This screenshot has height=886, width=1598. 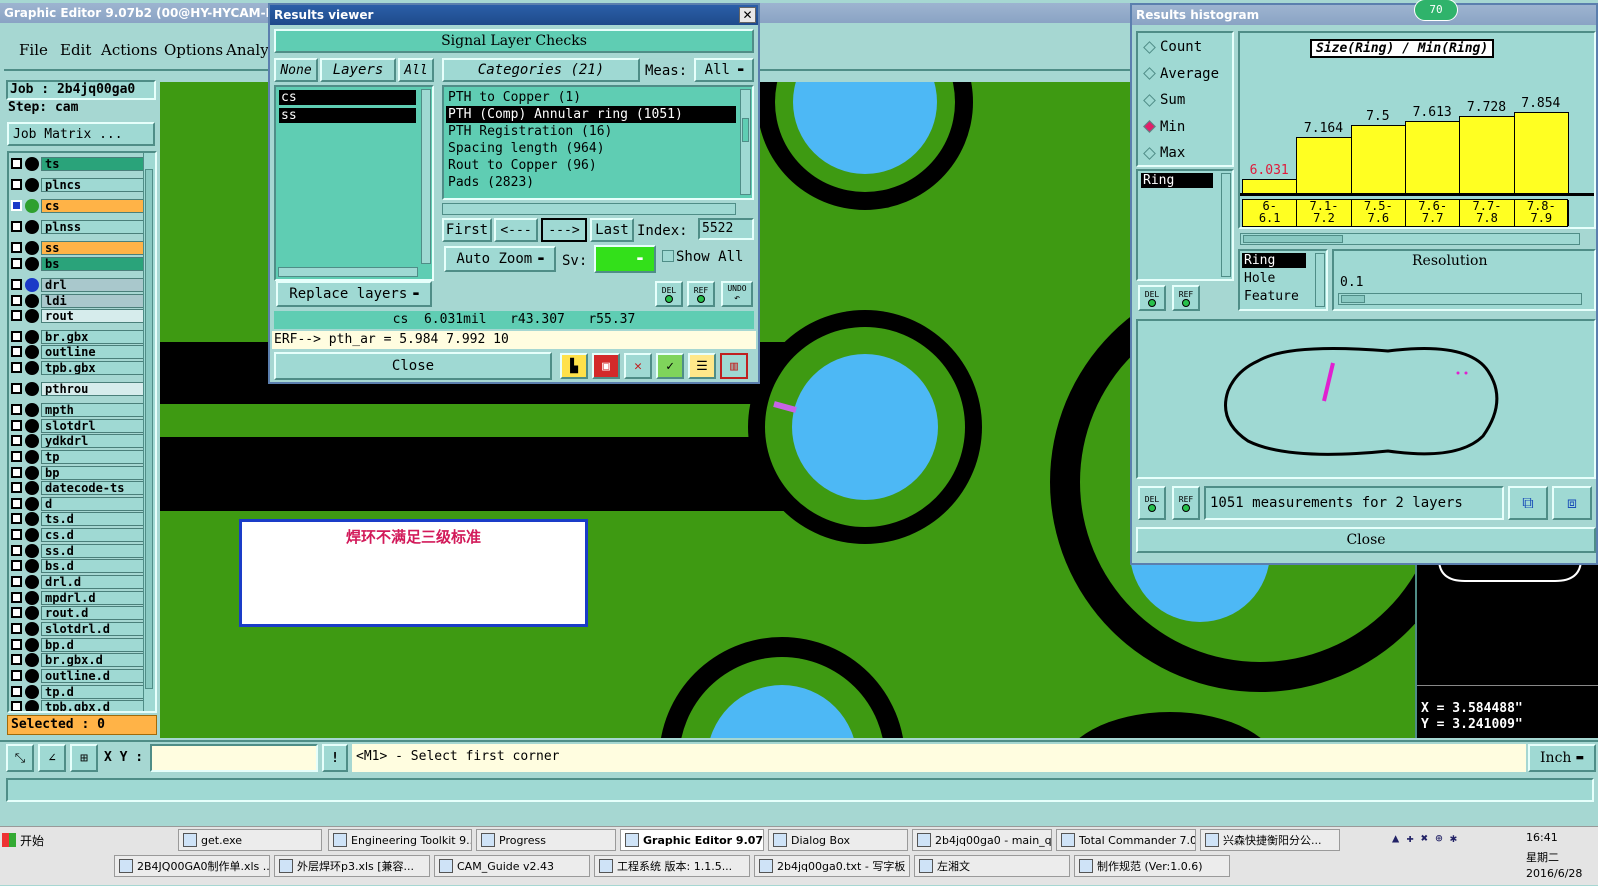 I want to click on layer-name: ldi, so click(x=94, y=300).